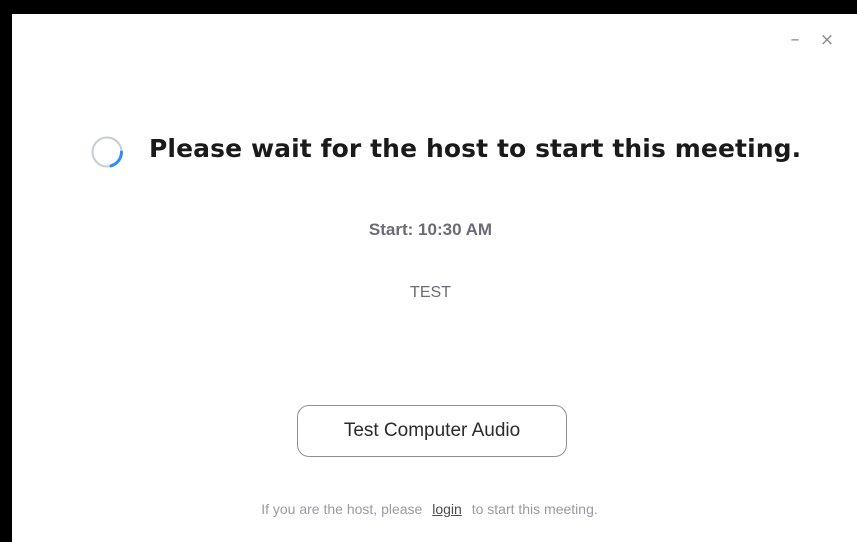 This screenshot has width=857, height=542. What do you see at coordinates (430, 292) in the screenshot?
I see `meeting-topic: TEST` at bounding box center [430, 292].